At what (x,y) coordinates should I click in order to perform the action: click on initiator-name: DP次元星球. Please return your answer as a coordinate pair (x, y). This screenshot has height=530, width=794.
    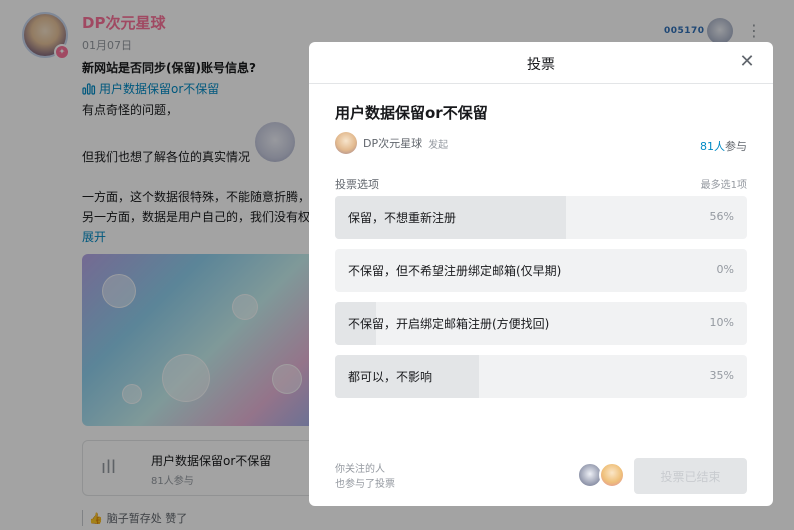
    Looking at the image, I should click on (392, 143).